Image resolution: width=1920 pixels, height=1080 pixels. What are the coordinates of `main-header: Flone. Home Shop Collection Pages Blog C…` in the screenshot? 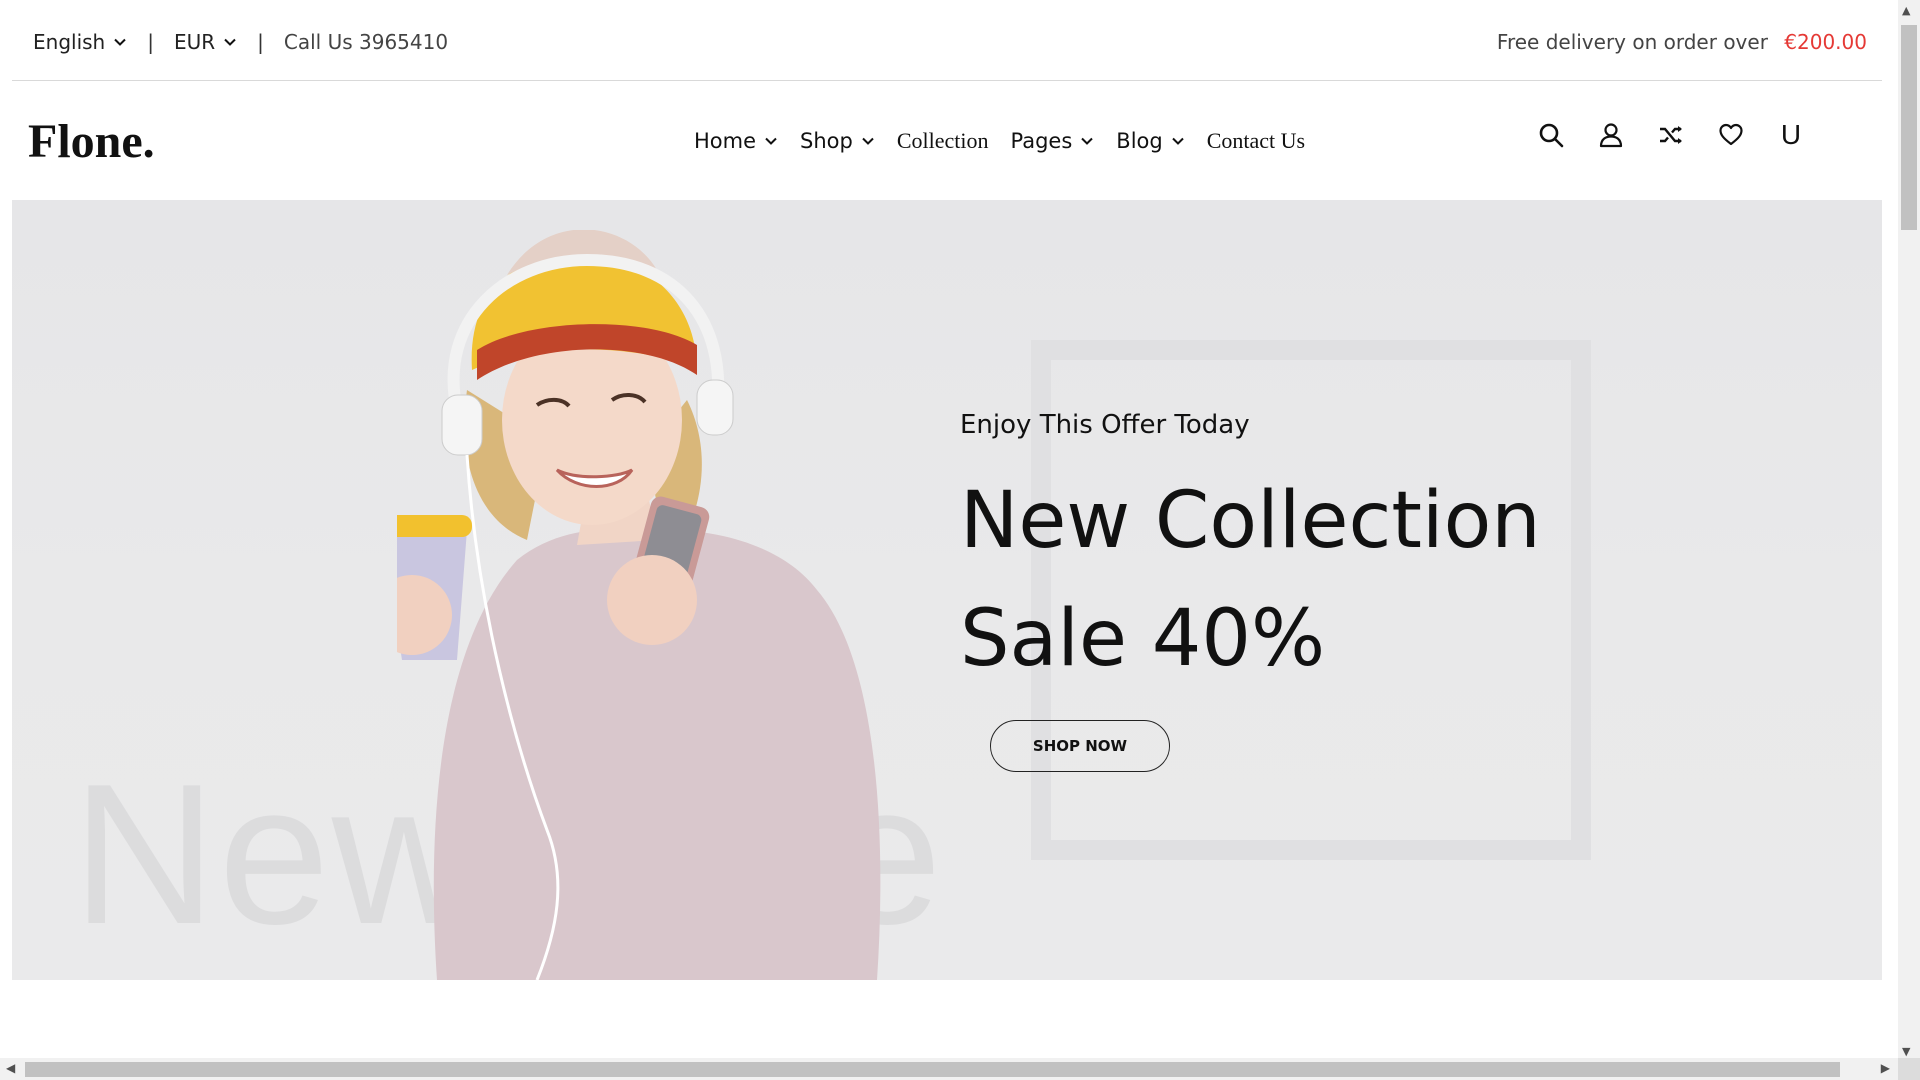 It's located at (947, 140).